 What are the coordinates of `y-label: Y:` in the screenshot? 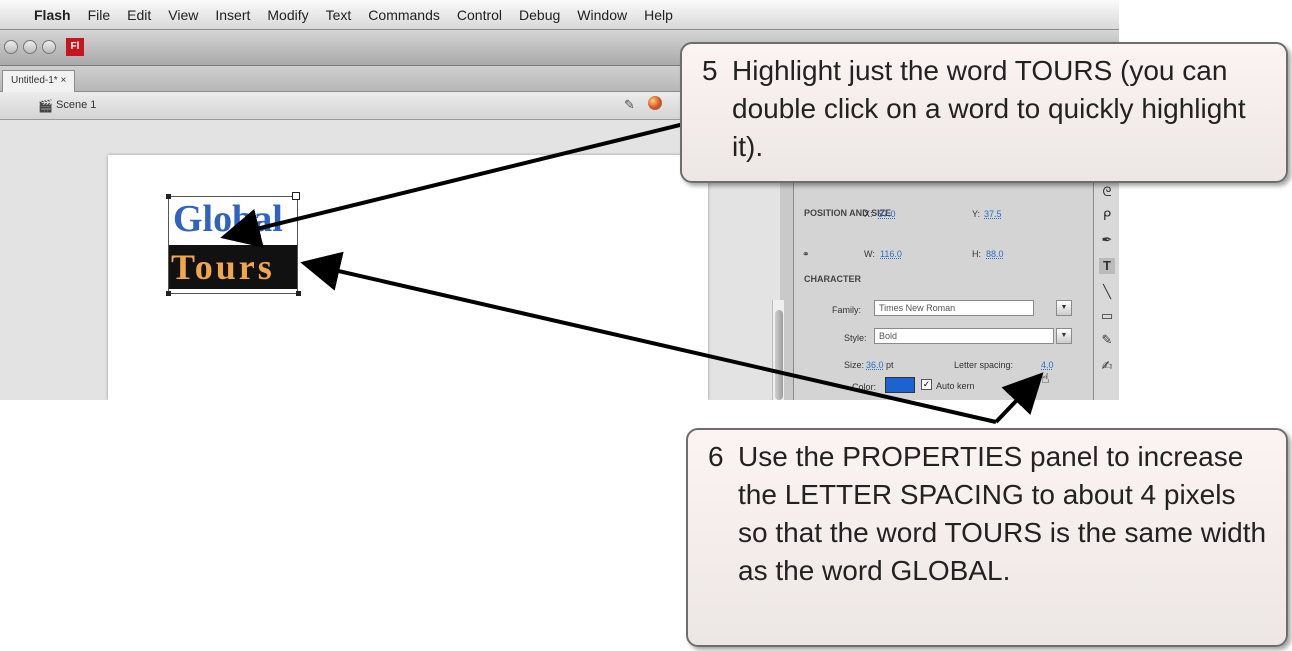 It's located at (976, 214).